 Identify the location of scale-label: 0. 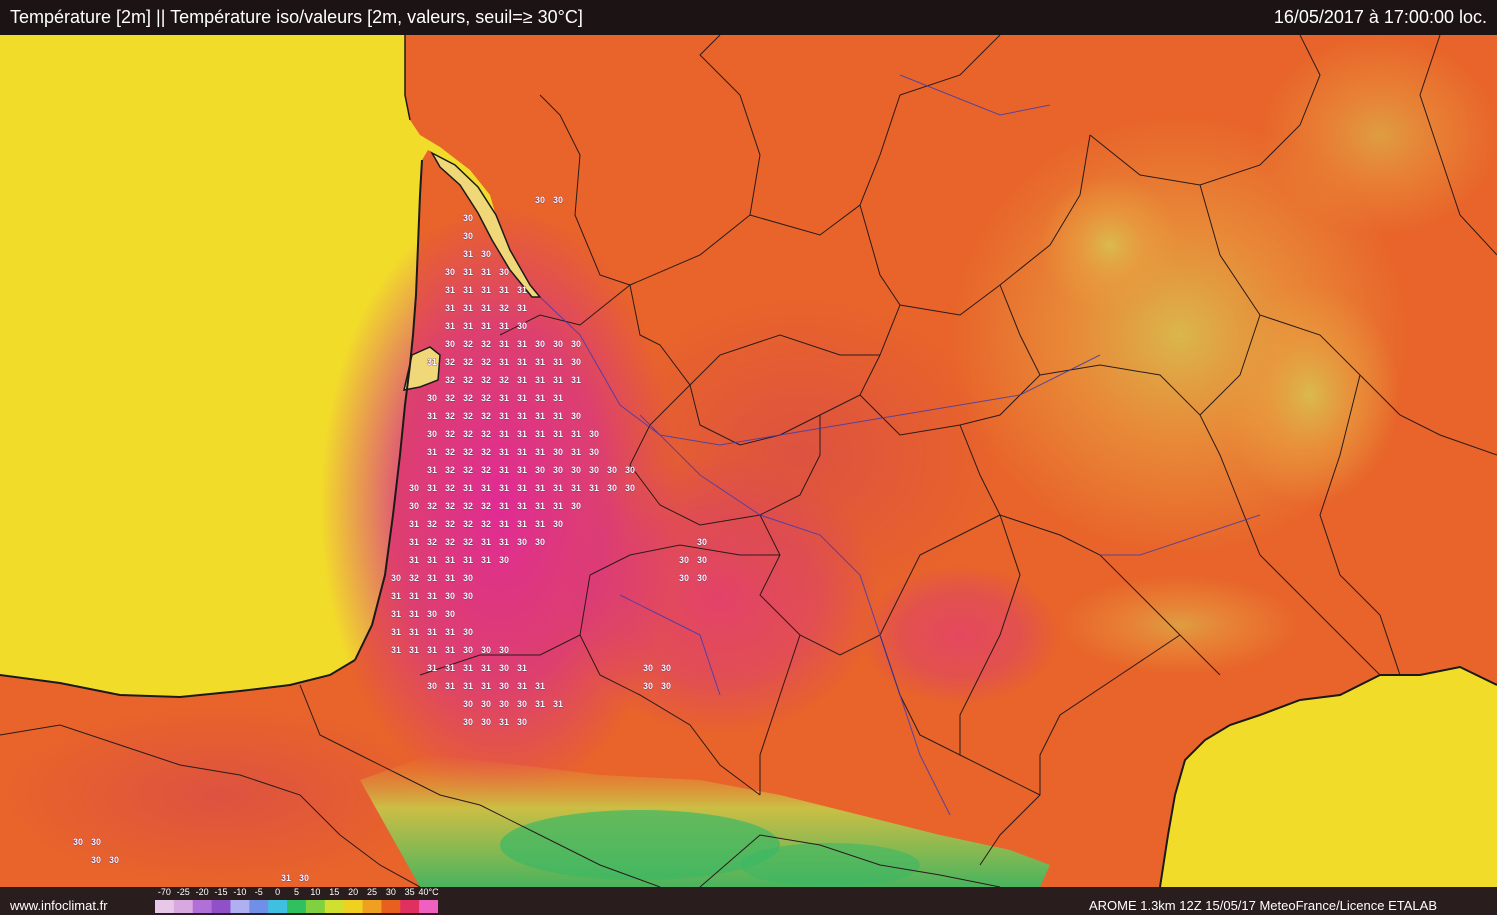
(278, 892).